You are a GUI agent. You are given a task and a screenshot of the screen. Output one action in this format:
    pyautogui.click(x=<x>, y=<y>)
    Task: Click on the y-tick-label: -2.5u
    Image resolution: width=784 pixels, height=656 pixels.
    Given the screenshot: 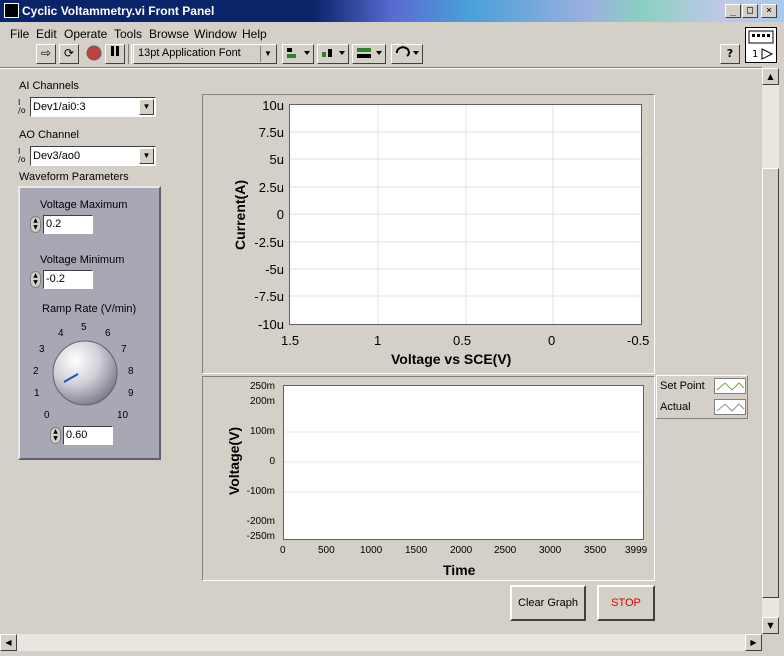 What is the action you would take?
    pyautogui.click(x=269, y=242)
    